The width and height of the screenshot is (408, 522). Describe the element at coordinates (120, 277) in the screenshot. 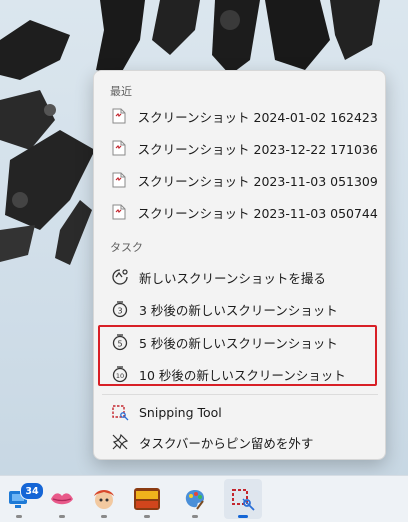

I see `snip-new-icon` at that location.